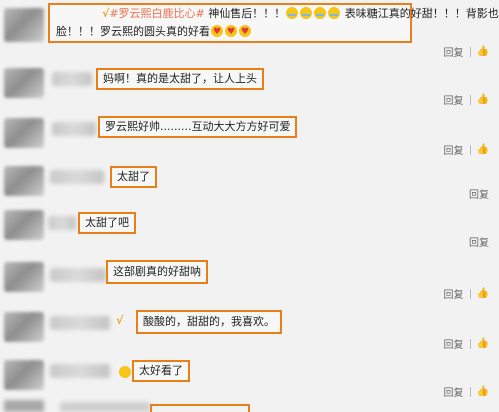  I want to click on comment-item: 妈啊！真的是太甜了，让人上头 回复 👍, so click(249, 88).